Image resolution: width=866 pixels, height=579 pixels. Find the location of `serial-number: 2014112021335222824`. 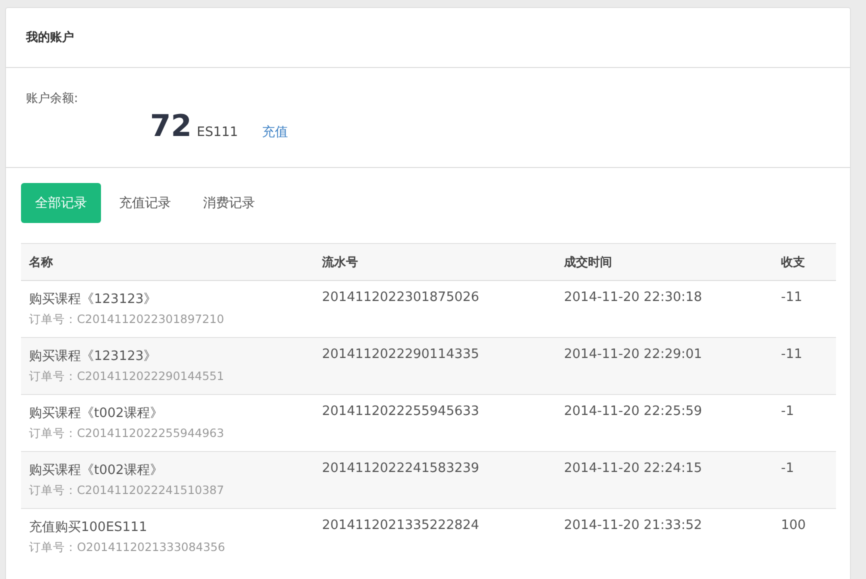

serial-number: 2014112021335222824 is located at coordinates (401, 525).